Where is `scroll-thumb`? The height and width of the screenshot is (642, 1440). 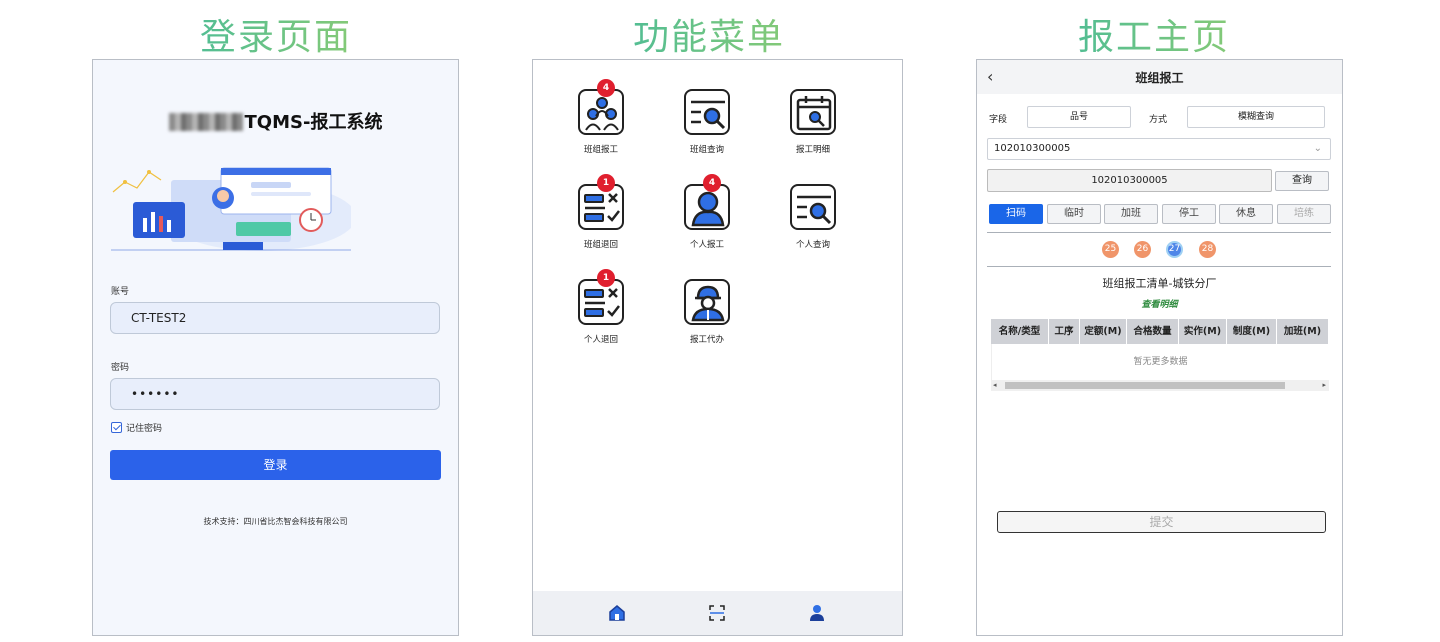 scroll-thumb is located at coordinates (1145, 385).